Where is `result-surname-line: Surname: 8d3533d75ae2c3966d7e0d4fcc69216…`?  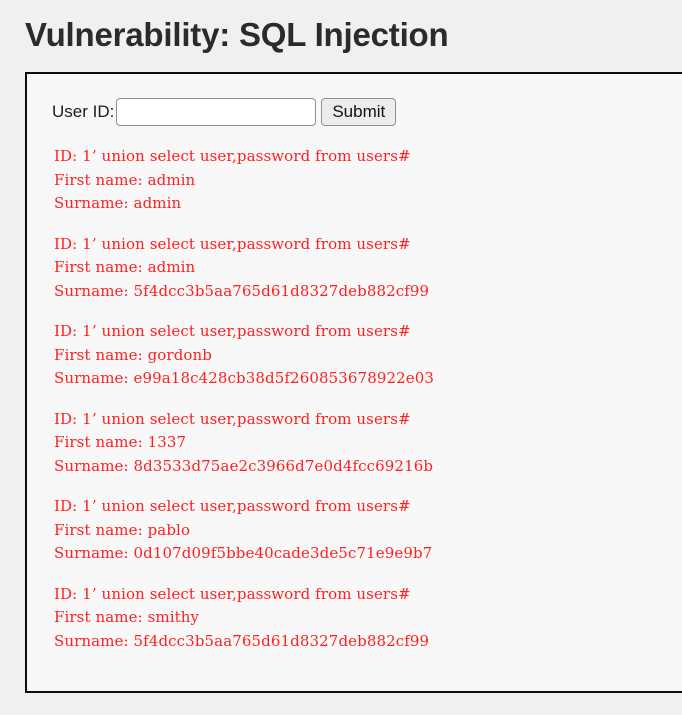 result-surname-line: Surname: 8d3533d75ae2c3966d7e0d4fcc69216… is located at coordinates (244, 465).